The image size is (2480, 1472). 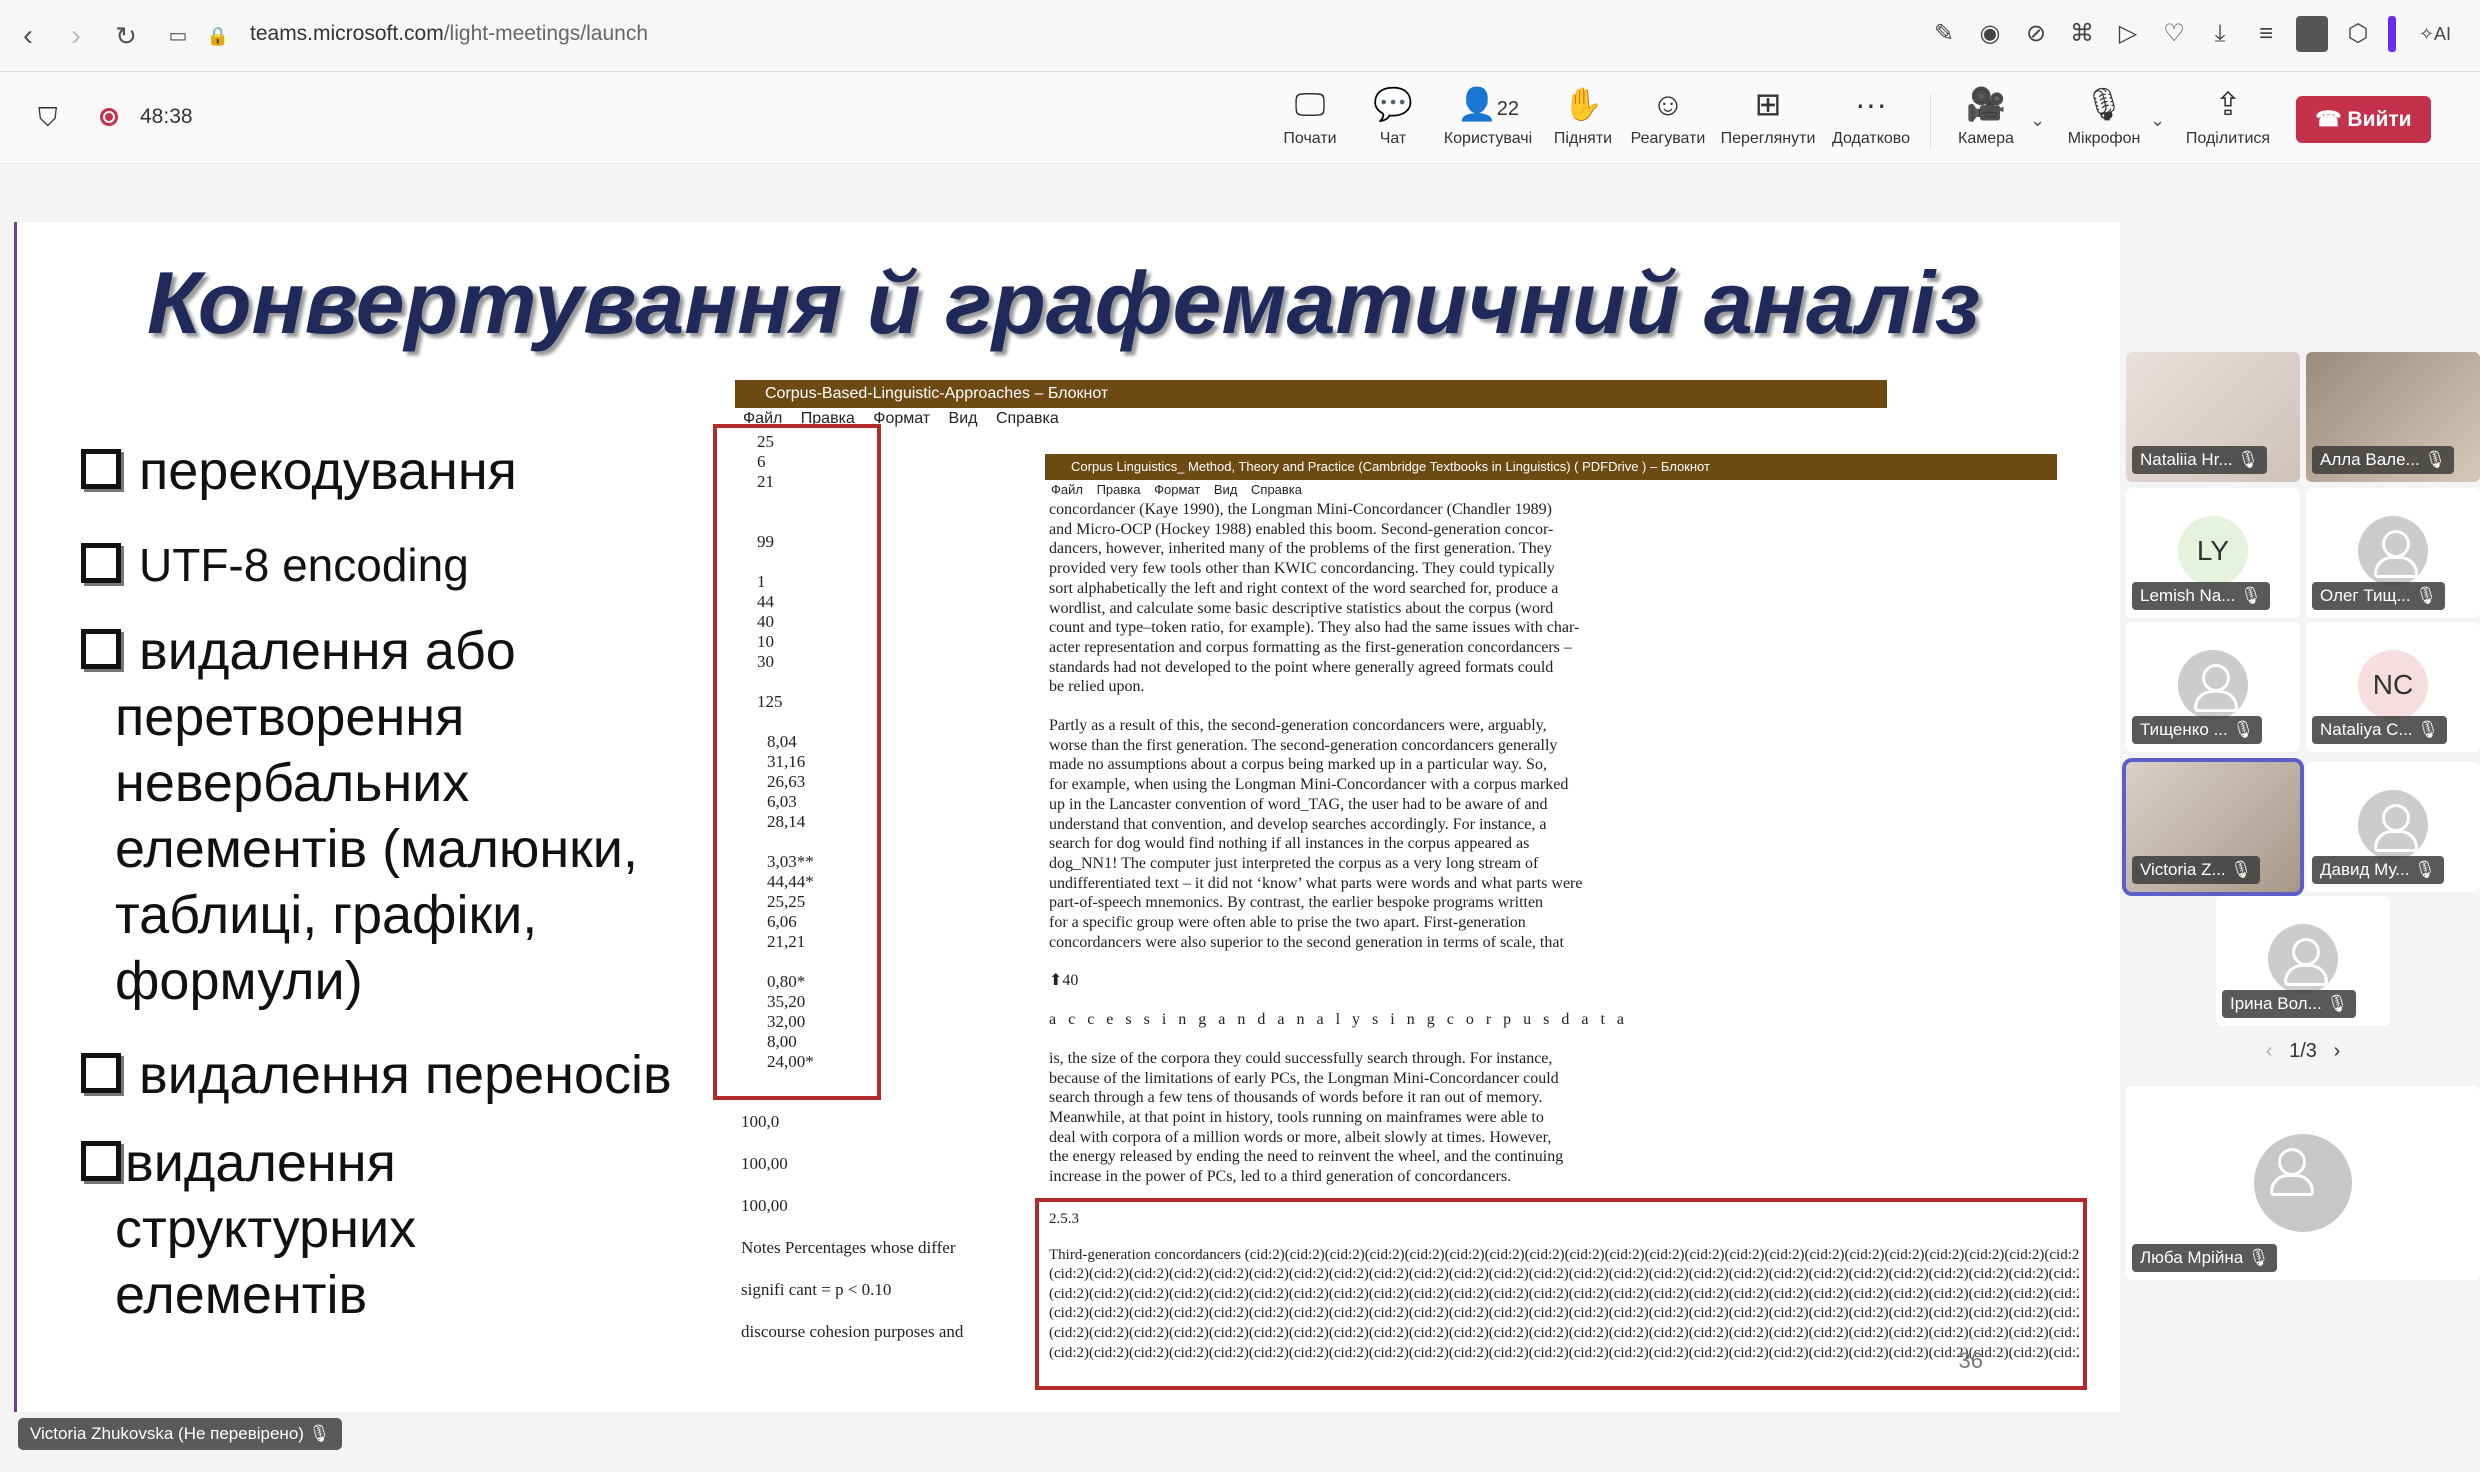 What do you see at coordinates (275, 565) in the screenshot?
I see `bullet-item: UTF-8 encoding` at bounding box center [275, 565].